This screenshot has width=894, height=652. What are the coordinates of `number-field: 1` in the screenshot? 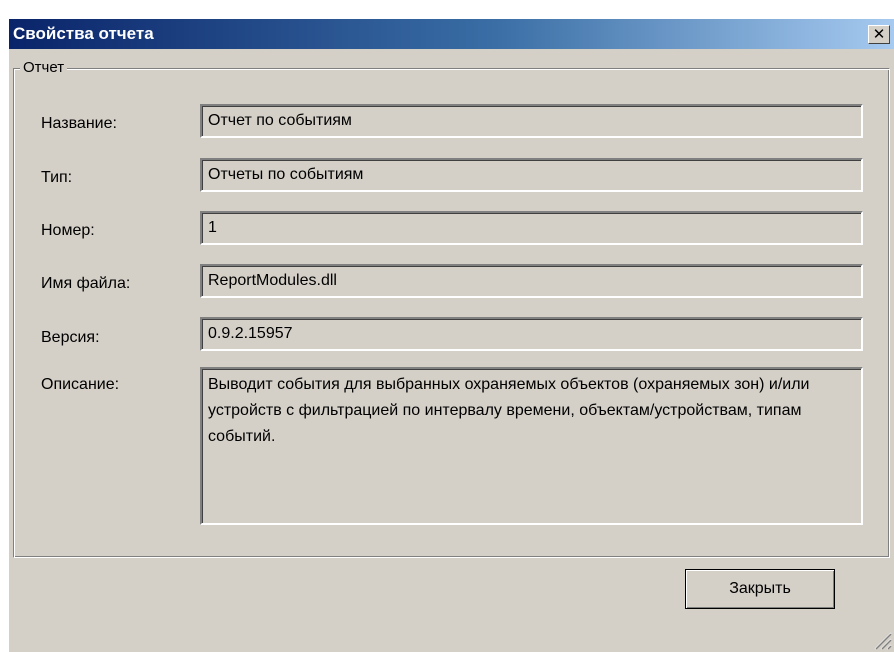 It's located at (531, 228).